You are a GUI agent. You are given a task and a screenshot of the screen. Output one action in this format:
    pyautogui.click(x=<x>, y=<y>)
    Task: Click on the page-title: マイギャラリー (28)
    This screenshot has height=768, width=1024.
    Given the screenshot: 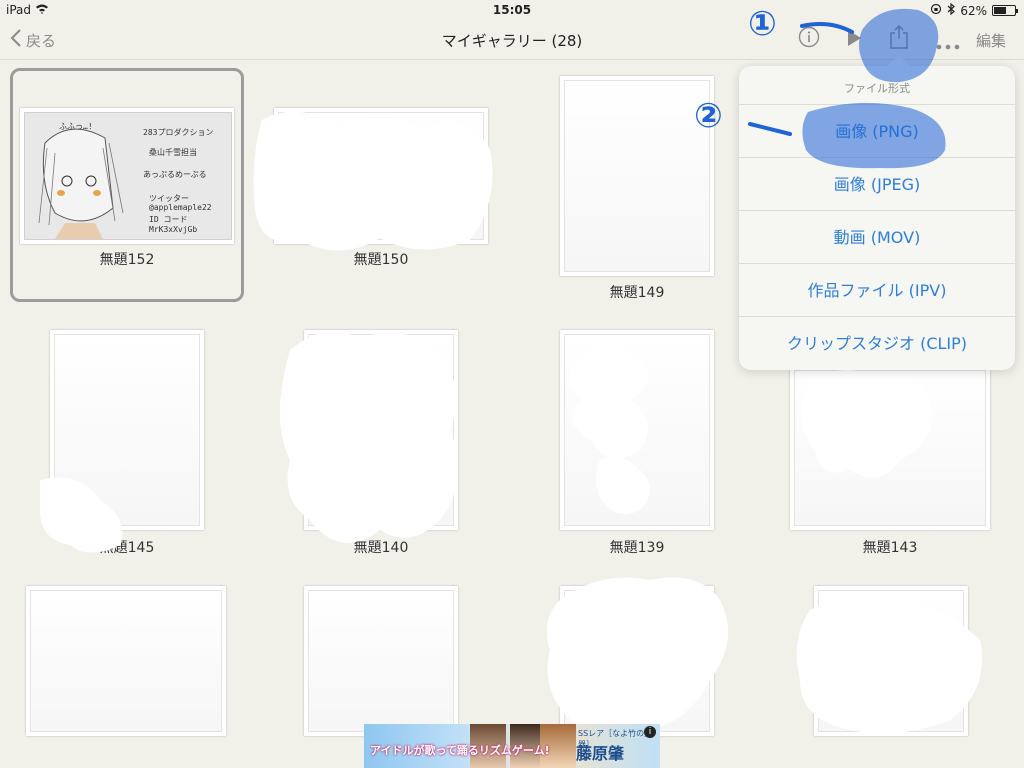 What is the action you would take?
    pyautogui.click(x=512, y=41)
    